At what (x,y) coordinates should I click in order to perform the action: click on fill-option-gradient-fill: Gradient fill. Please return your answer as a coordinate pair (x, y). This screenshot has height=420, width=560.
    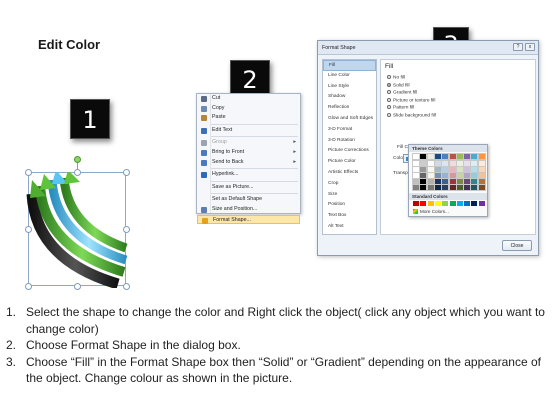
    Looking at the image, I should click on (402, 93).